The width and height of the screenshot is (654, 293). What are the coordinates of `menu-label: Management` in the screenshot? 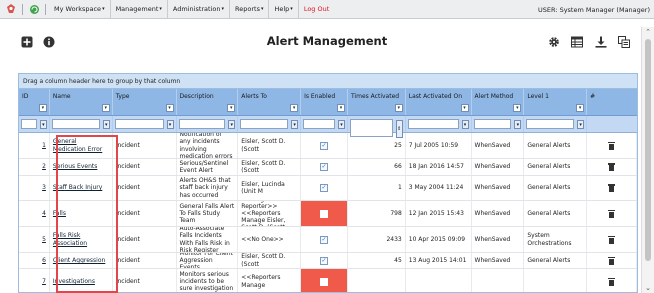 It's located at (137, 9).